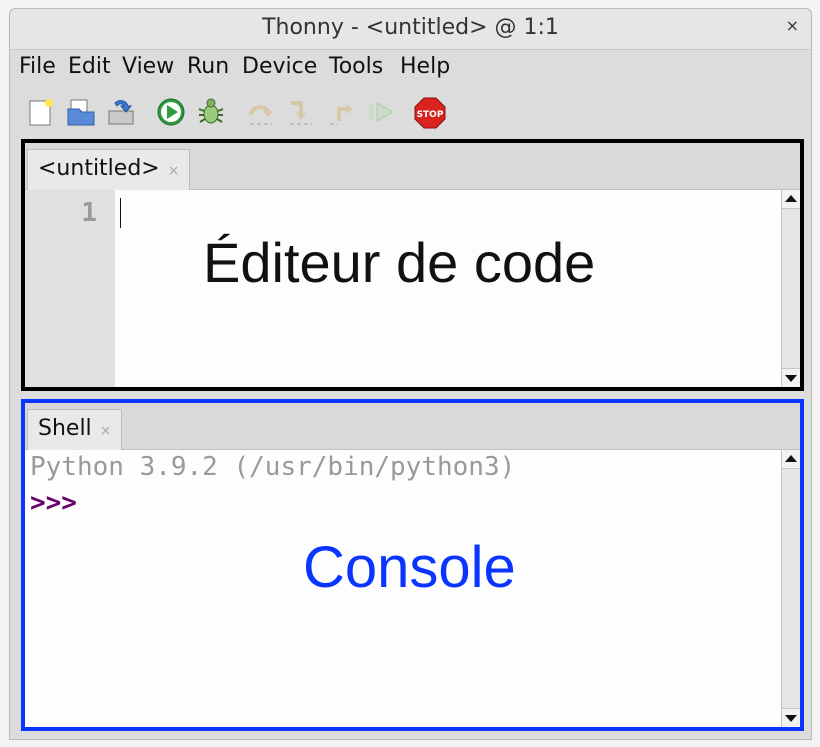  I want to click on save-file-icon, so click(121, 112).